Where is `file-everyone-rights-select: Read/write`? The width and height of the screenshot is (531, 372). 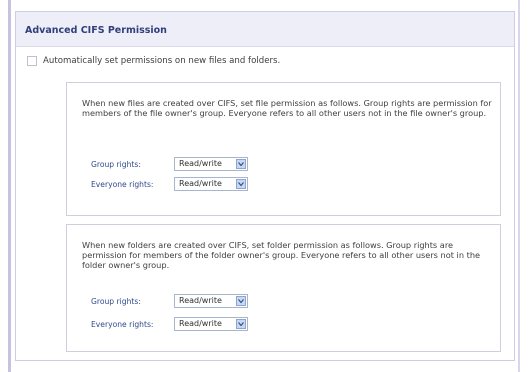 file-everyone-rights-select: Read/write is located at coordinates (211, 184).